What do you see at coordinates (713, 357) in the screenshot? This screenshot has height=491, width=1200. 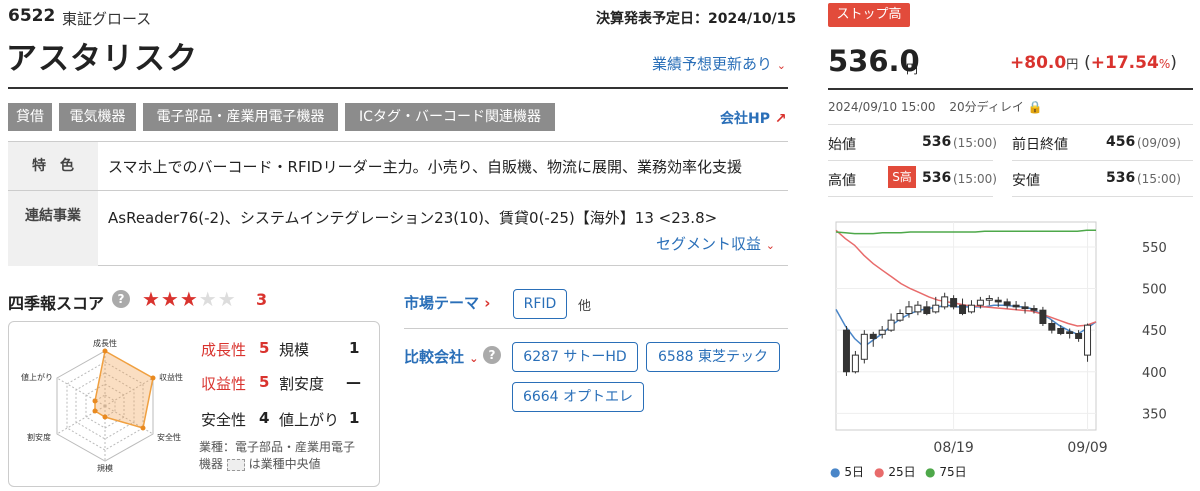 I see `compare-company-6588: 6588 東芝テック` at bounding box center [713, 357].